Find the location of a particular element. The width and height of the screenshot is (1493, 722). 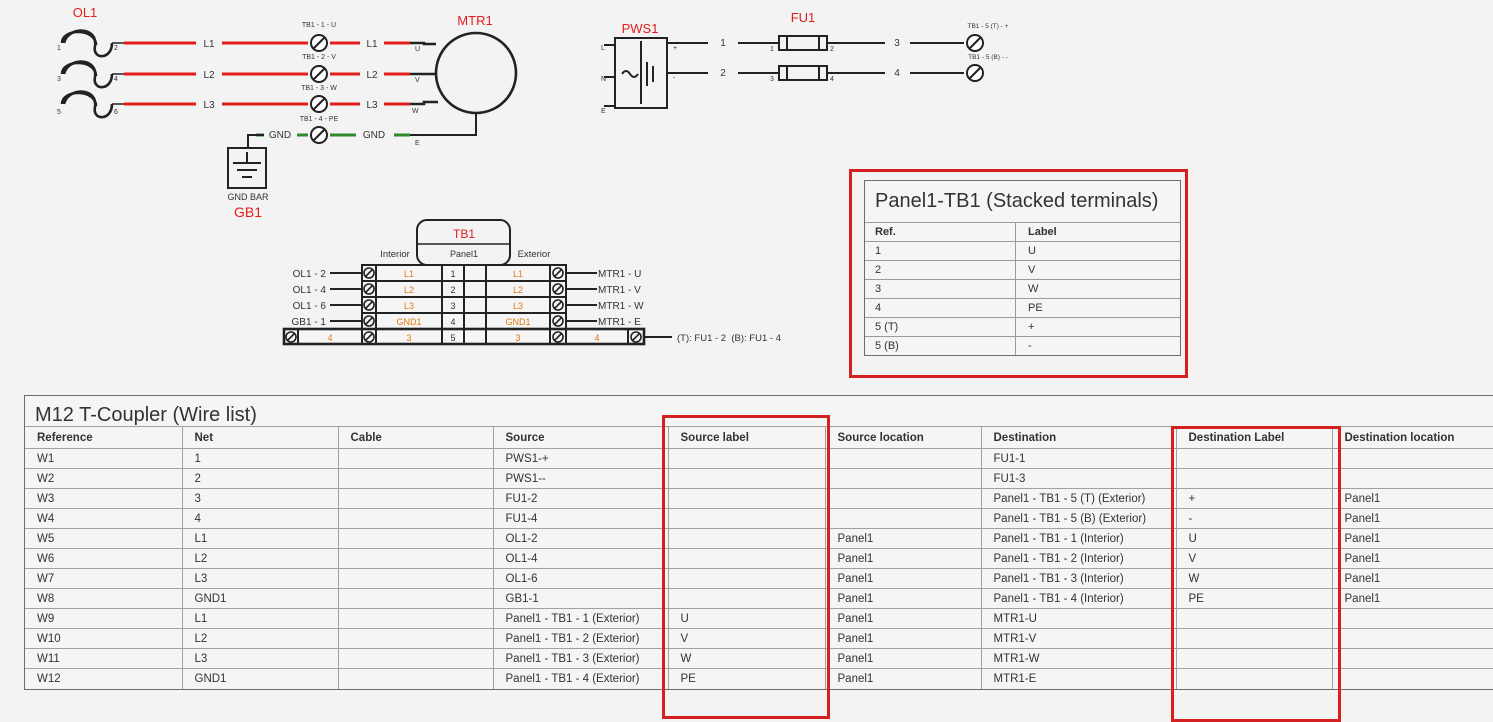

tb1-stacked-note: (T): FU1 - 2 (B): FU1 - 4 is located at coordinates (729, 338).